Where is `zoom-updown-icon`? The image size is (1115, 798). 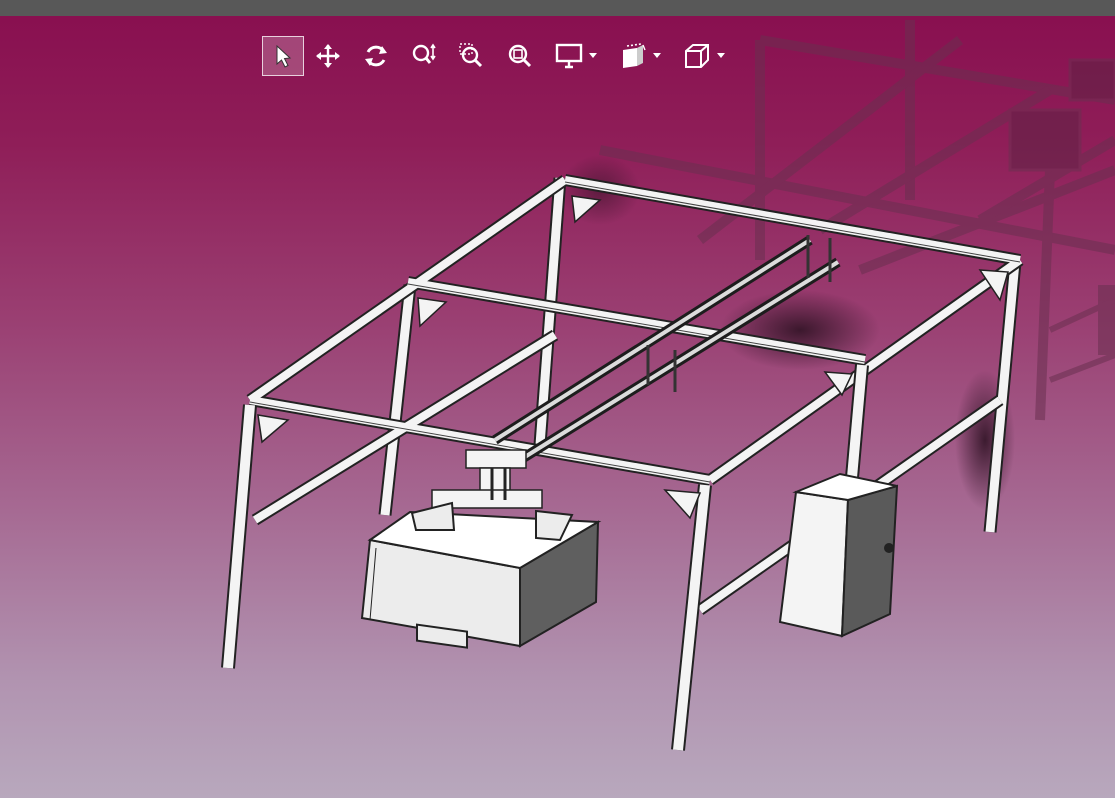
zoom-updown-icon is located at coordinates (424, 53).